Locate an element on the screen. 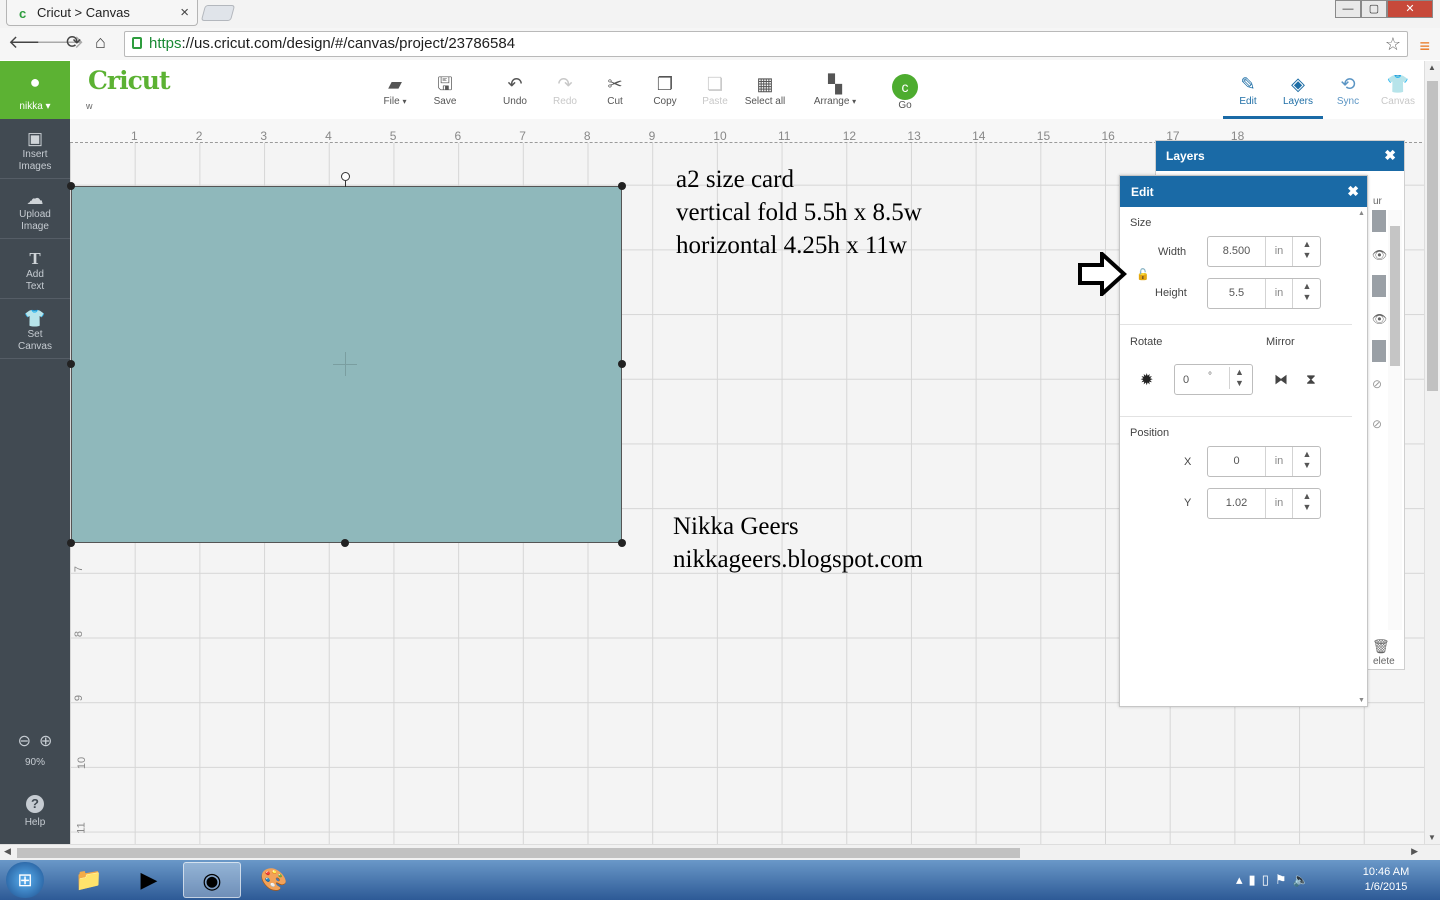 The image size is (1440, 900). trash-icon: 🗑 is located at coordinates (1381, 646).